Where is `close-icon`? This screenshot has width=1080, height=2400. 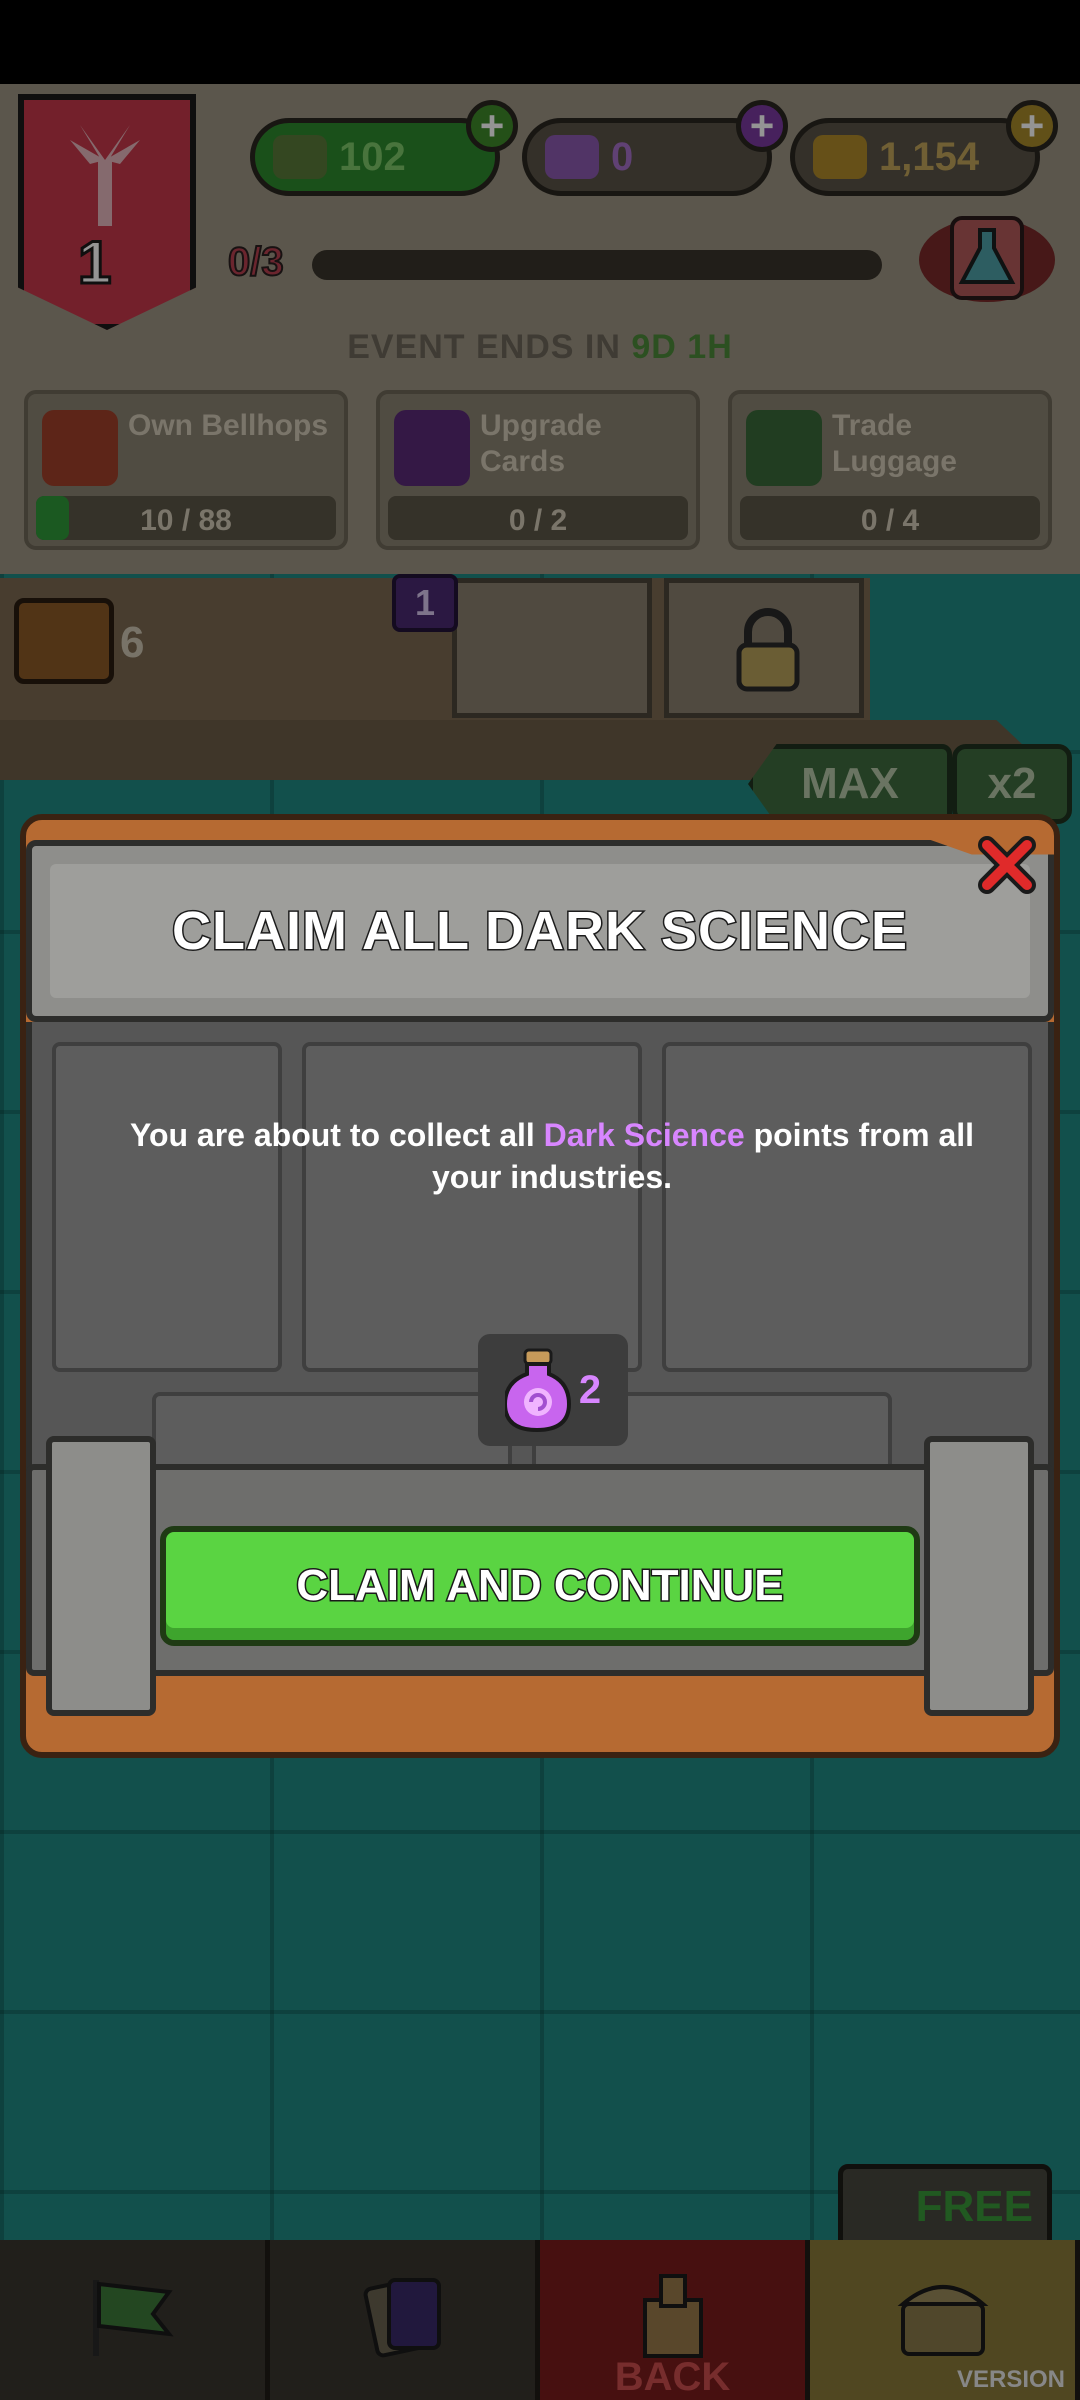
close-icon is located at coordinates (1007, 865).